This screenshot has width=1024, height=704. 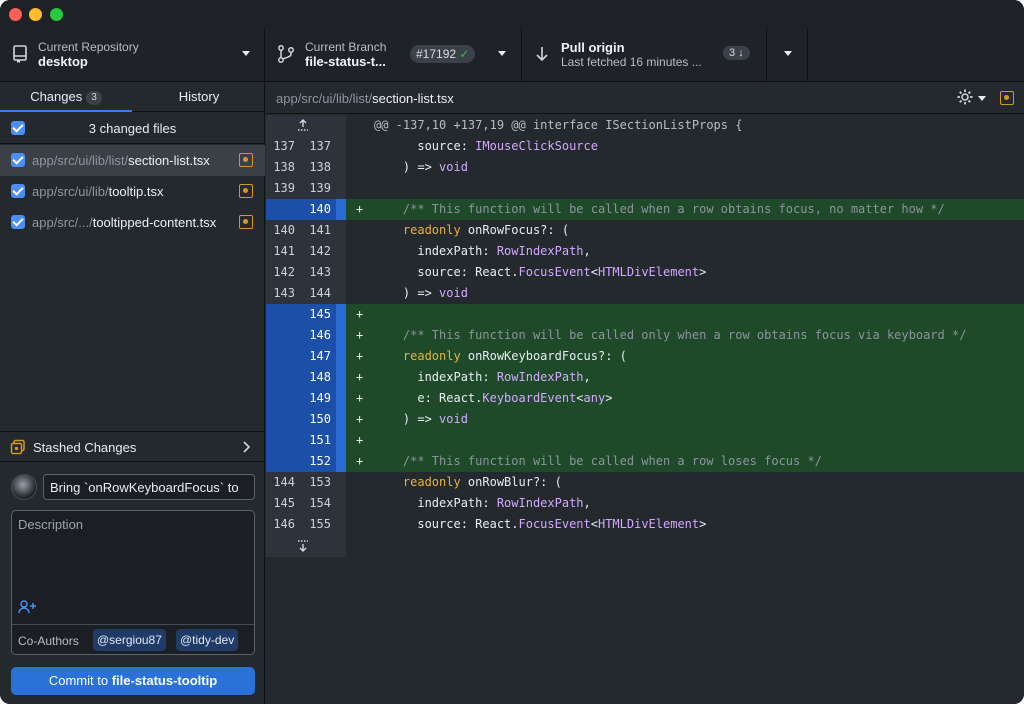 I want to click on new-line-number: 137, so click(x=319, y=146).